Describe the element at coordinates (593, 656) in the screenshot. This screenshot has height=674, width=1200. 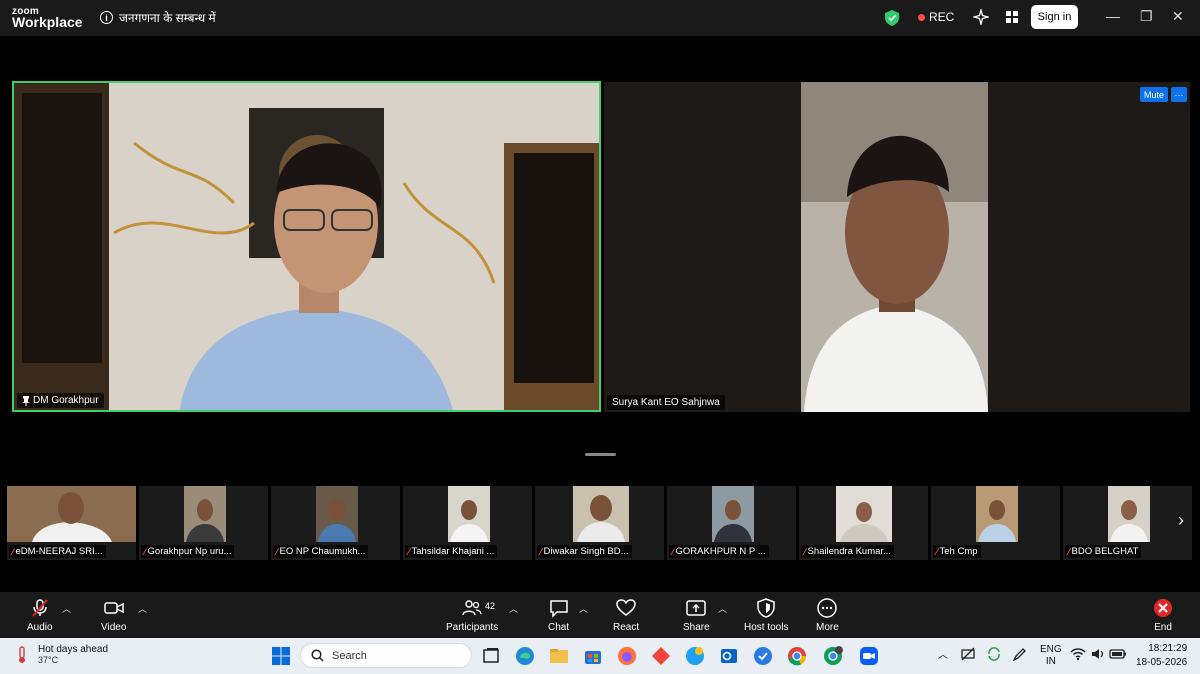
I see `microsoft-store-icon` at that location.